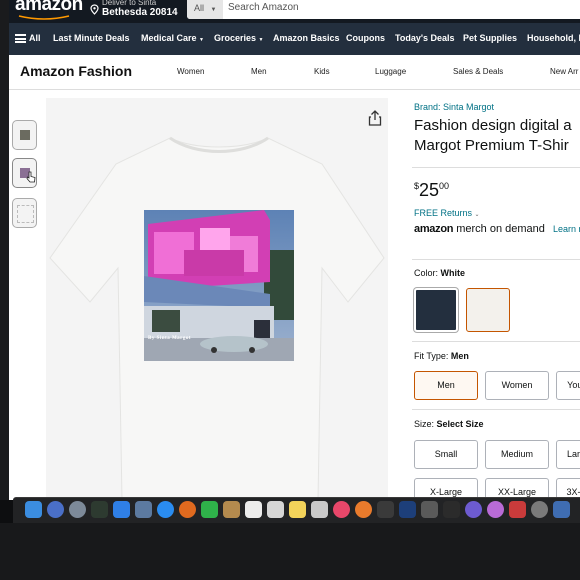 The width and height of the screenshot is (580, 580). What do you see at coordinates (263, 9) in the screenshot?
I see `search-input: Search Amazon` at bounding box center [263, 9].